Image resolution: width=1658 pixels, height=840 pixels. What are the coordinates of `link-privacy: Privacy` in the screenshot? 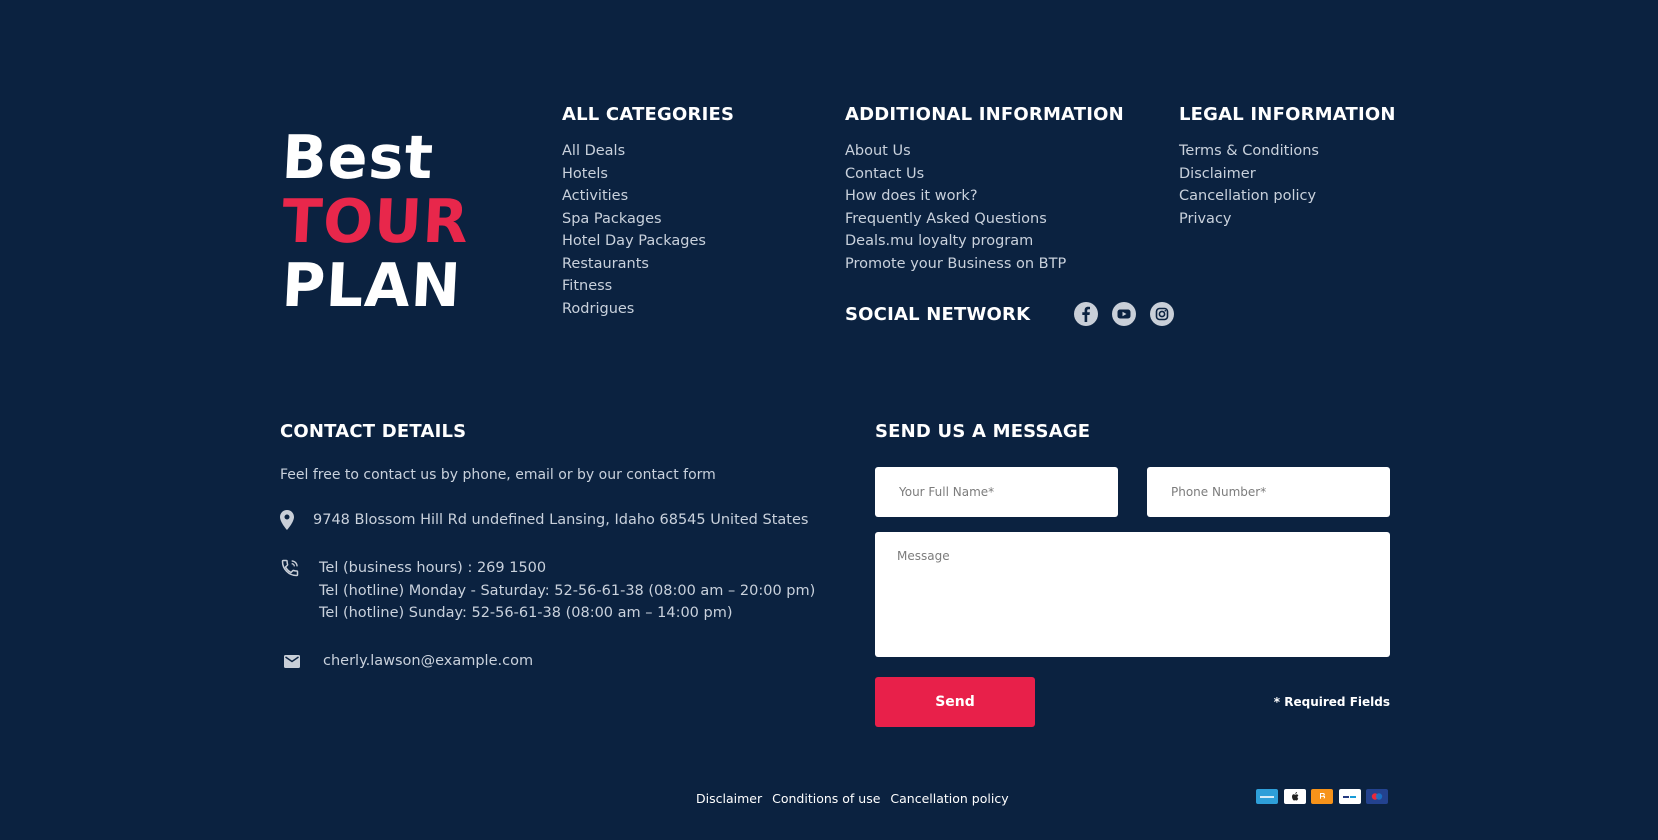 It's located at (1287, 219).